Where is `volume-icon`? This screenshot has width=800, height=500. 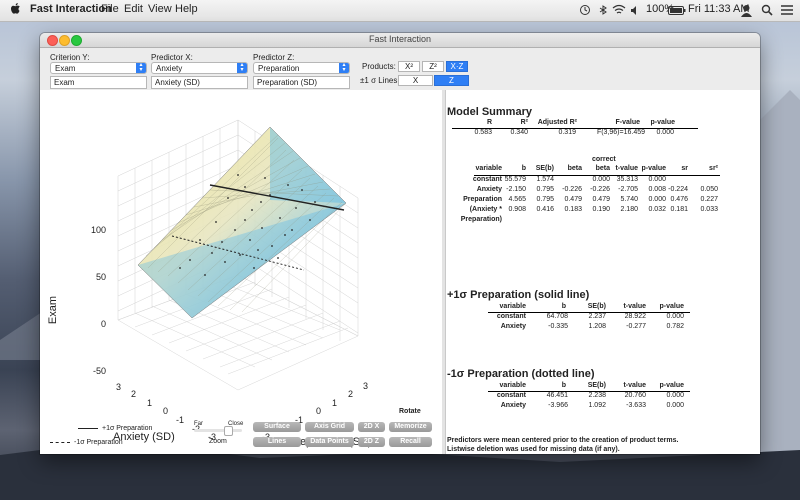 volume-icon is located at coordinates (635, 10).